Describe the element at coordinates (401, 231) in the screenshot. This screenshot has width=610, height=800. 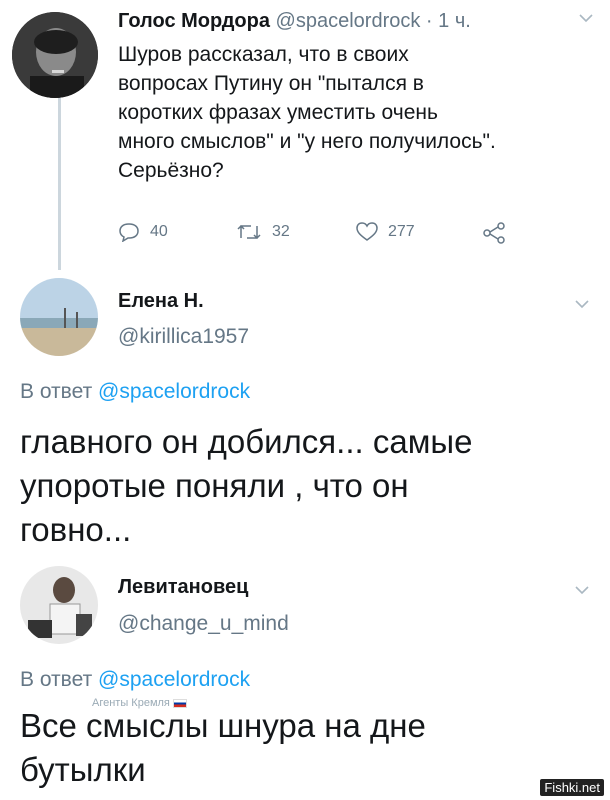
I see `like-count: 277` at that location.